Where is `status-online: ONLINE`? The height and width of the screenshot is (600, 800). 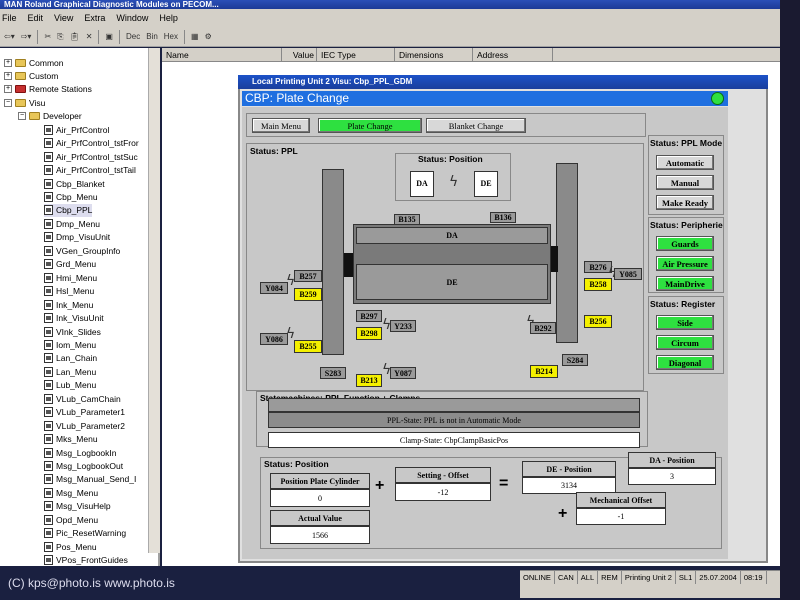
status-online: ONLINE is located at coordinates (537, 577).